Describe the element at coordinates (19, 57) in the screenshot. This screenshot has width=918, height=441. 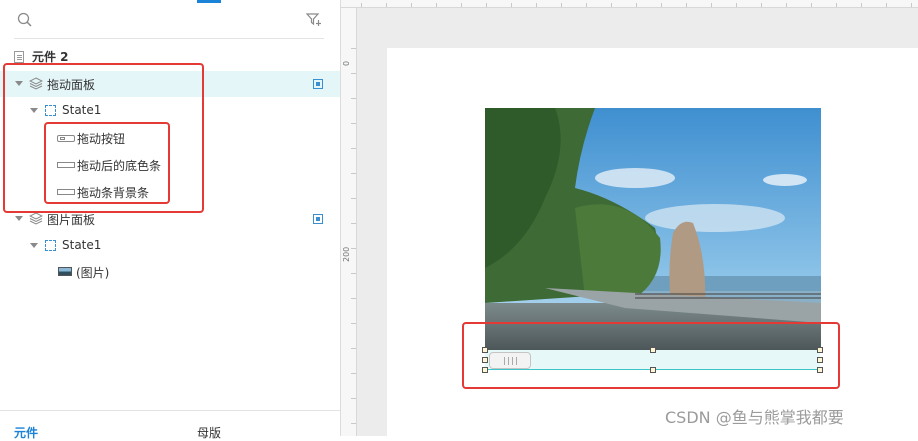
I see `page-icon` at that location.